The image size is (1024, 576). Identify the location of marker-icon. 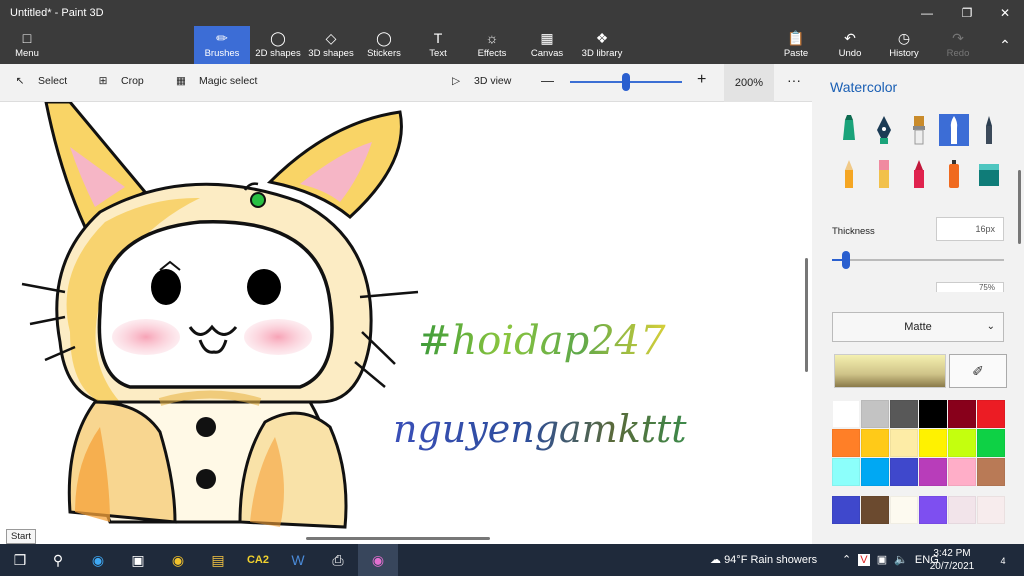
(849, 130).